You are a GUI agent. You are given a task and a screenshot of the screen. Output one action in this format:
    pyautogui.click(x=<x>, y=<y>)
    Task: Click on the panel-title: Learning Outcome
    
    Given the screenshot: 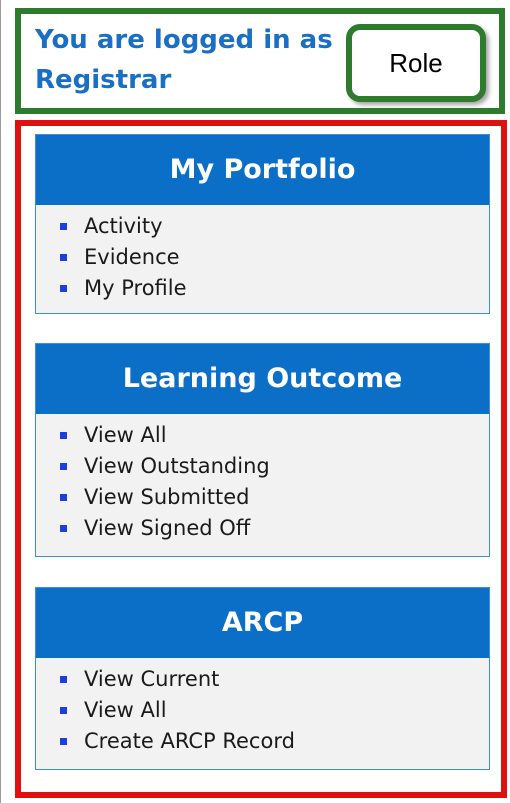 What is the action you would take?
    pyautogui.click(x=262, y=379)
    